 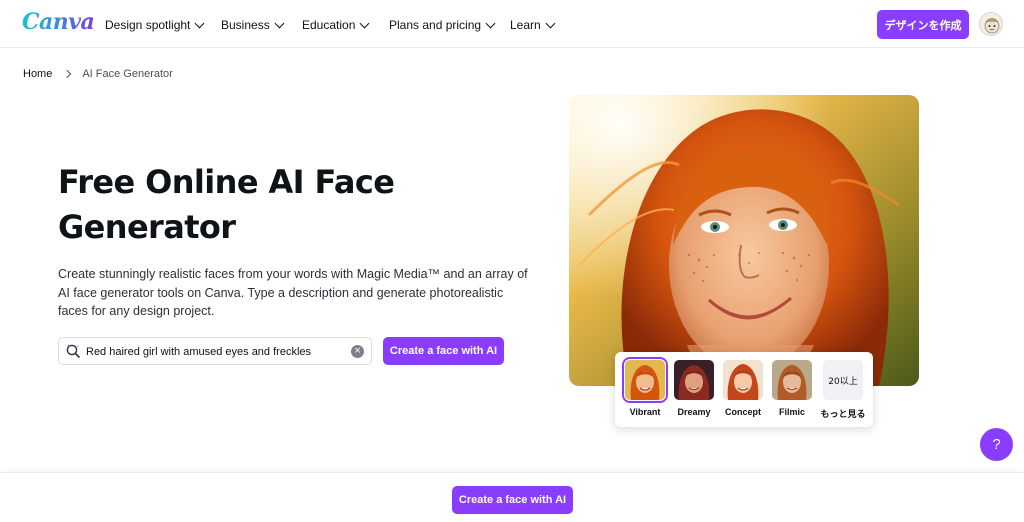 I want to click on more-styles-label: もっと見る, so click(x=843, y=415).